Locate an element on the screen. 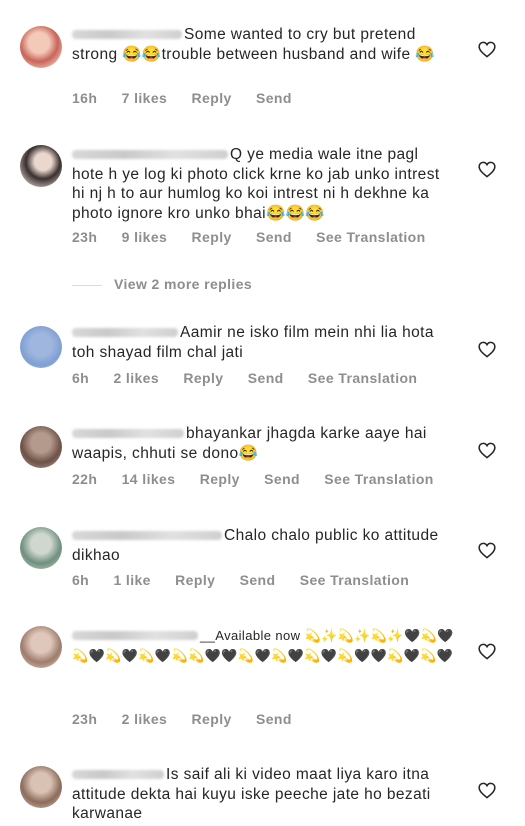  comment-meta: 16h 7 likes Reply Send is located at coordinates (182, 98).